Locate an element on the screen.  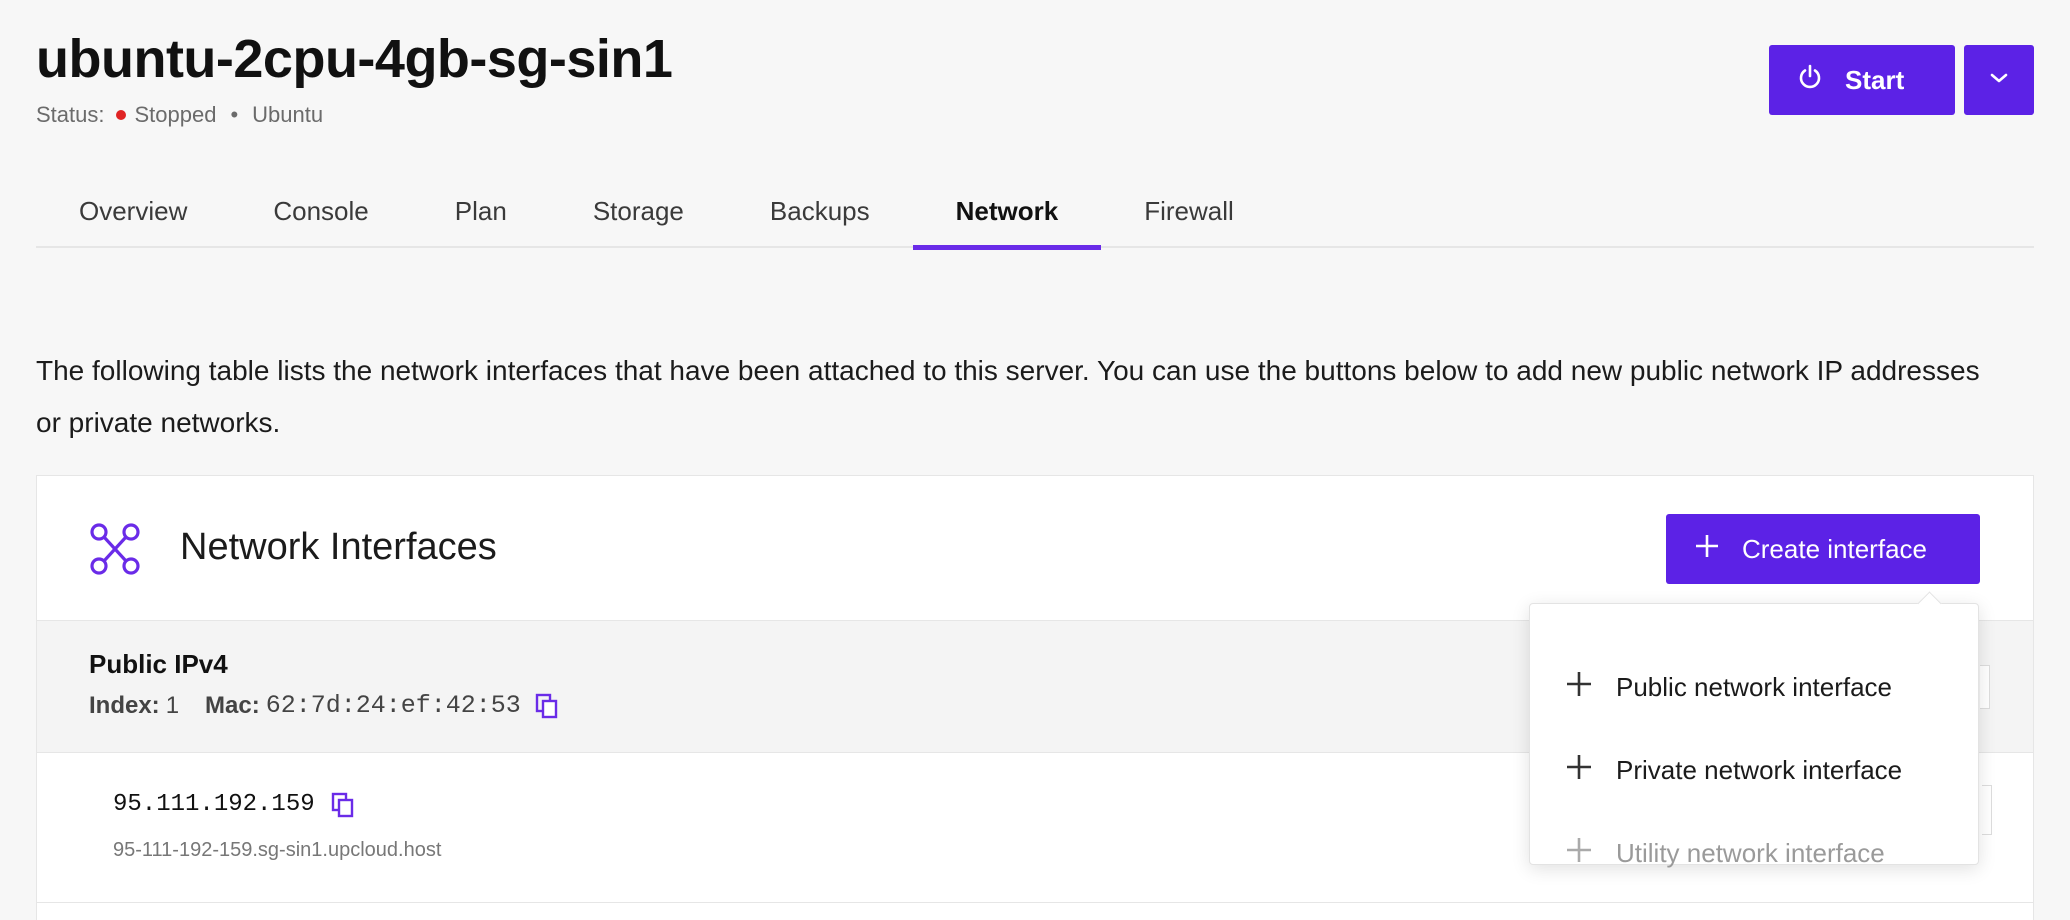
index-label: Index: is located at coordinates (124, 705).